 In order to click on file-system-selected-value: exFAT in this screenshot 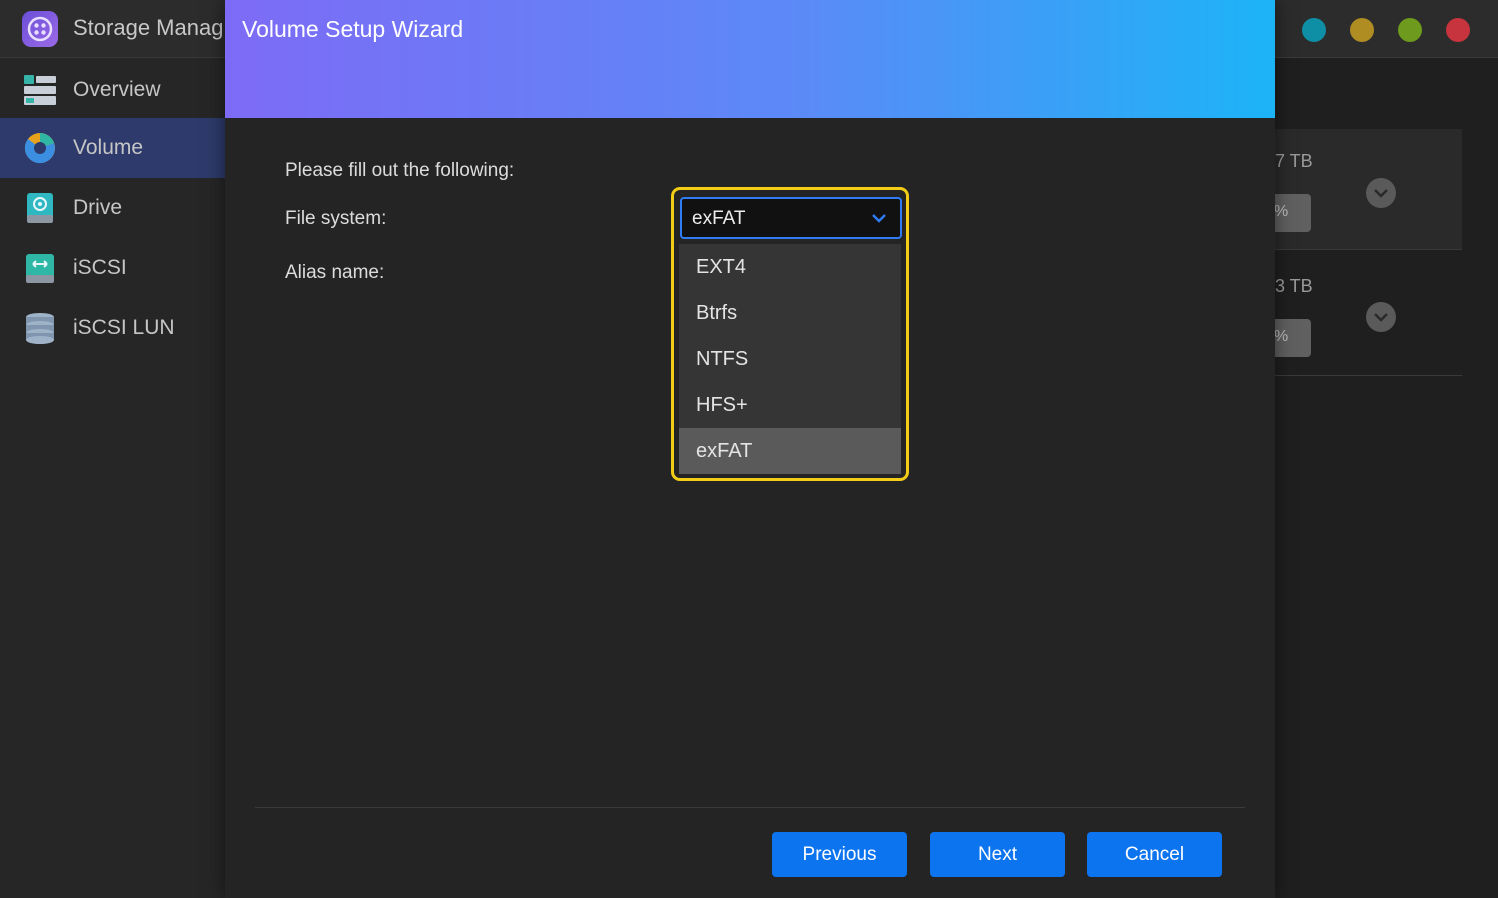, I will do `click(719, 218)`.